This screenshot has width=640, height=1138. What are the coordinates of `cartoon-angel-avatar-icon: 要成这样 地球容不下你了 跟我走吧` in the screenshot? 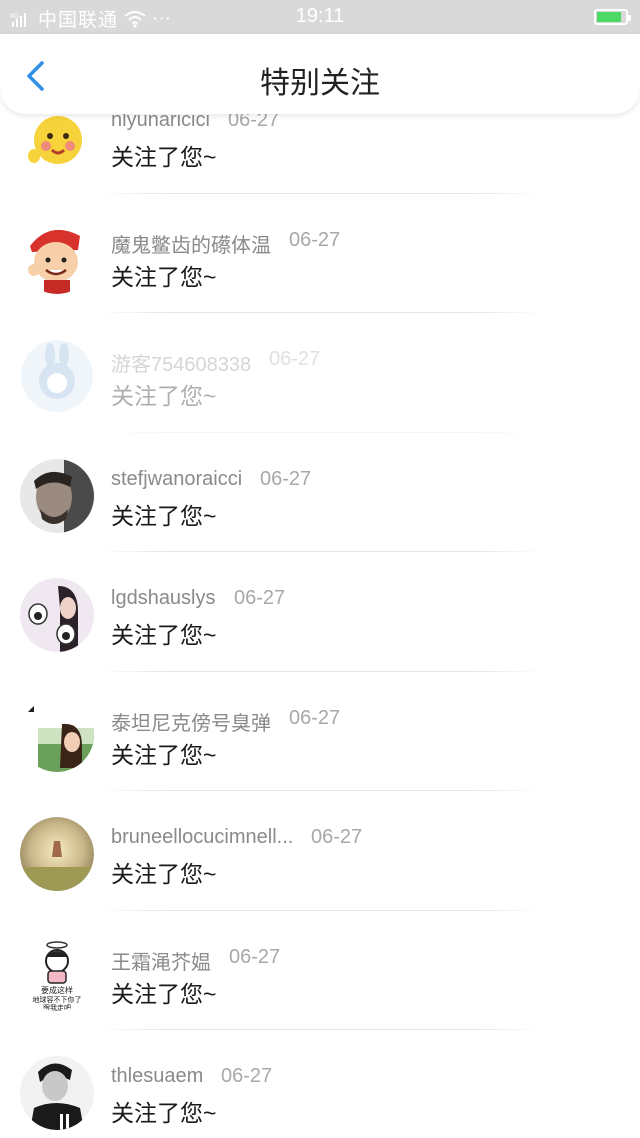 It's located at (57, 973).